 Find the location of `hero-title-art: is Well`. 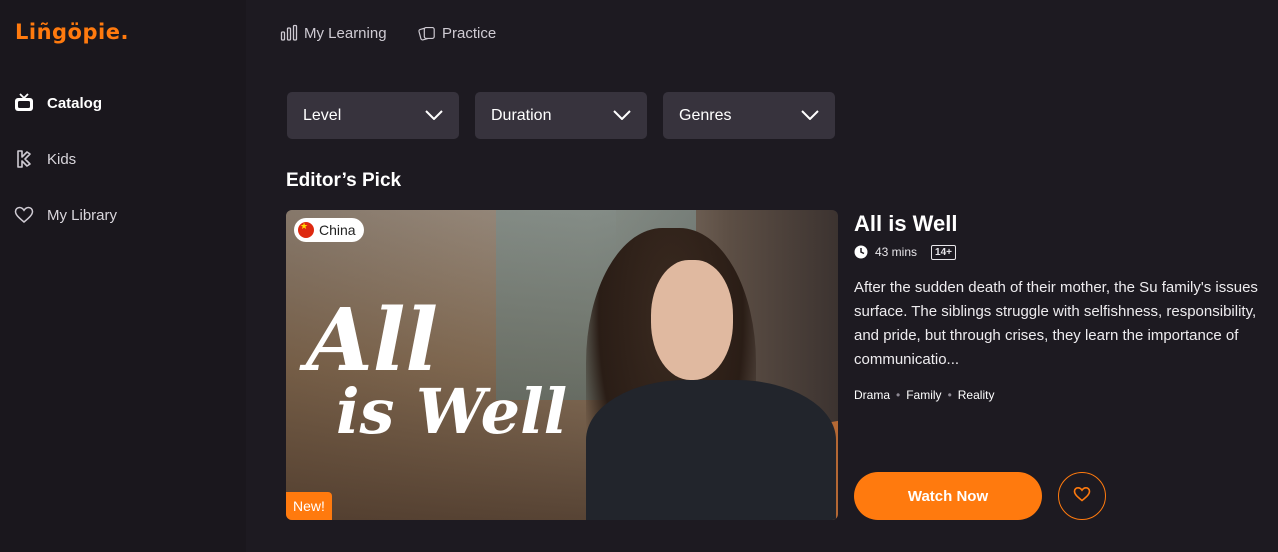

hero-title-art: is Well is located at coordinates (452, 411).